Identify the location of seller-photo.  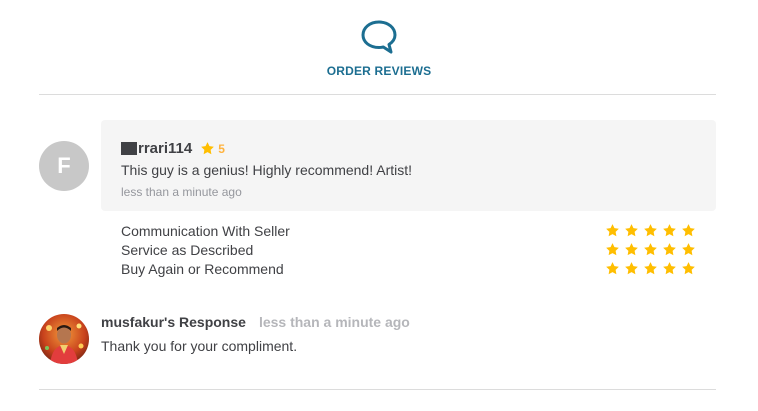
(64, 339).